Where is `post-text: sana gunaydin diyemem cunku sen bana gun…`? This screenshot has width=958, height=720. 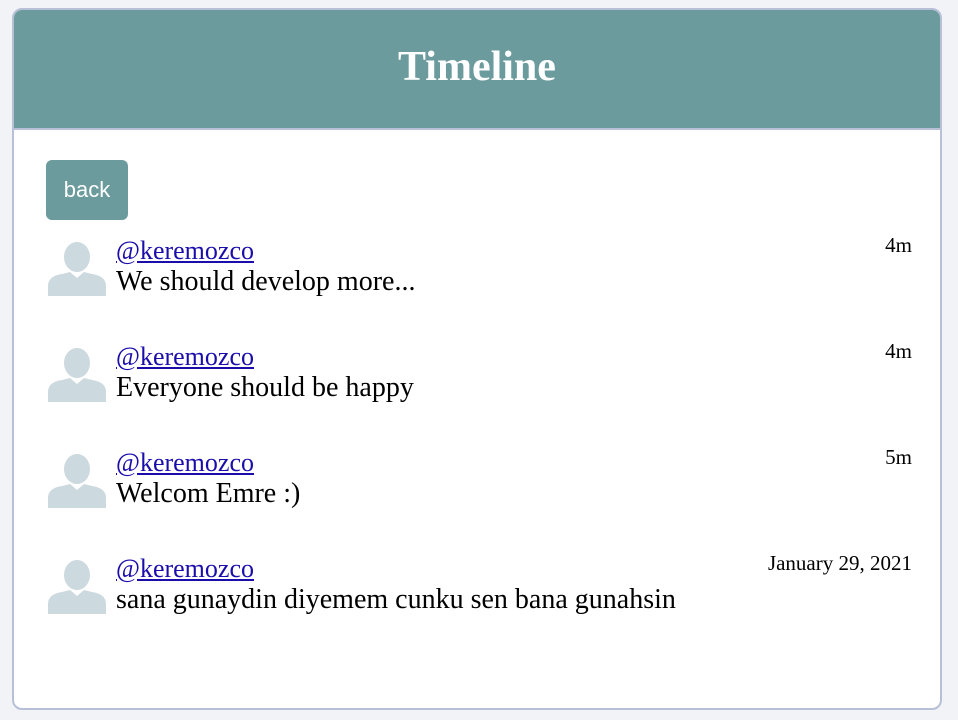
post-text: sana gunaydin diyemem cunku sen bana gun… is located at coordinates (396, 599).